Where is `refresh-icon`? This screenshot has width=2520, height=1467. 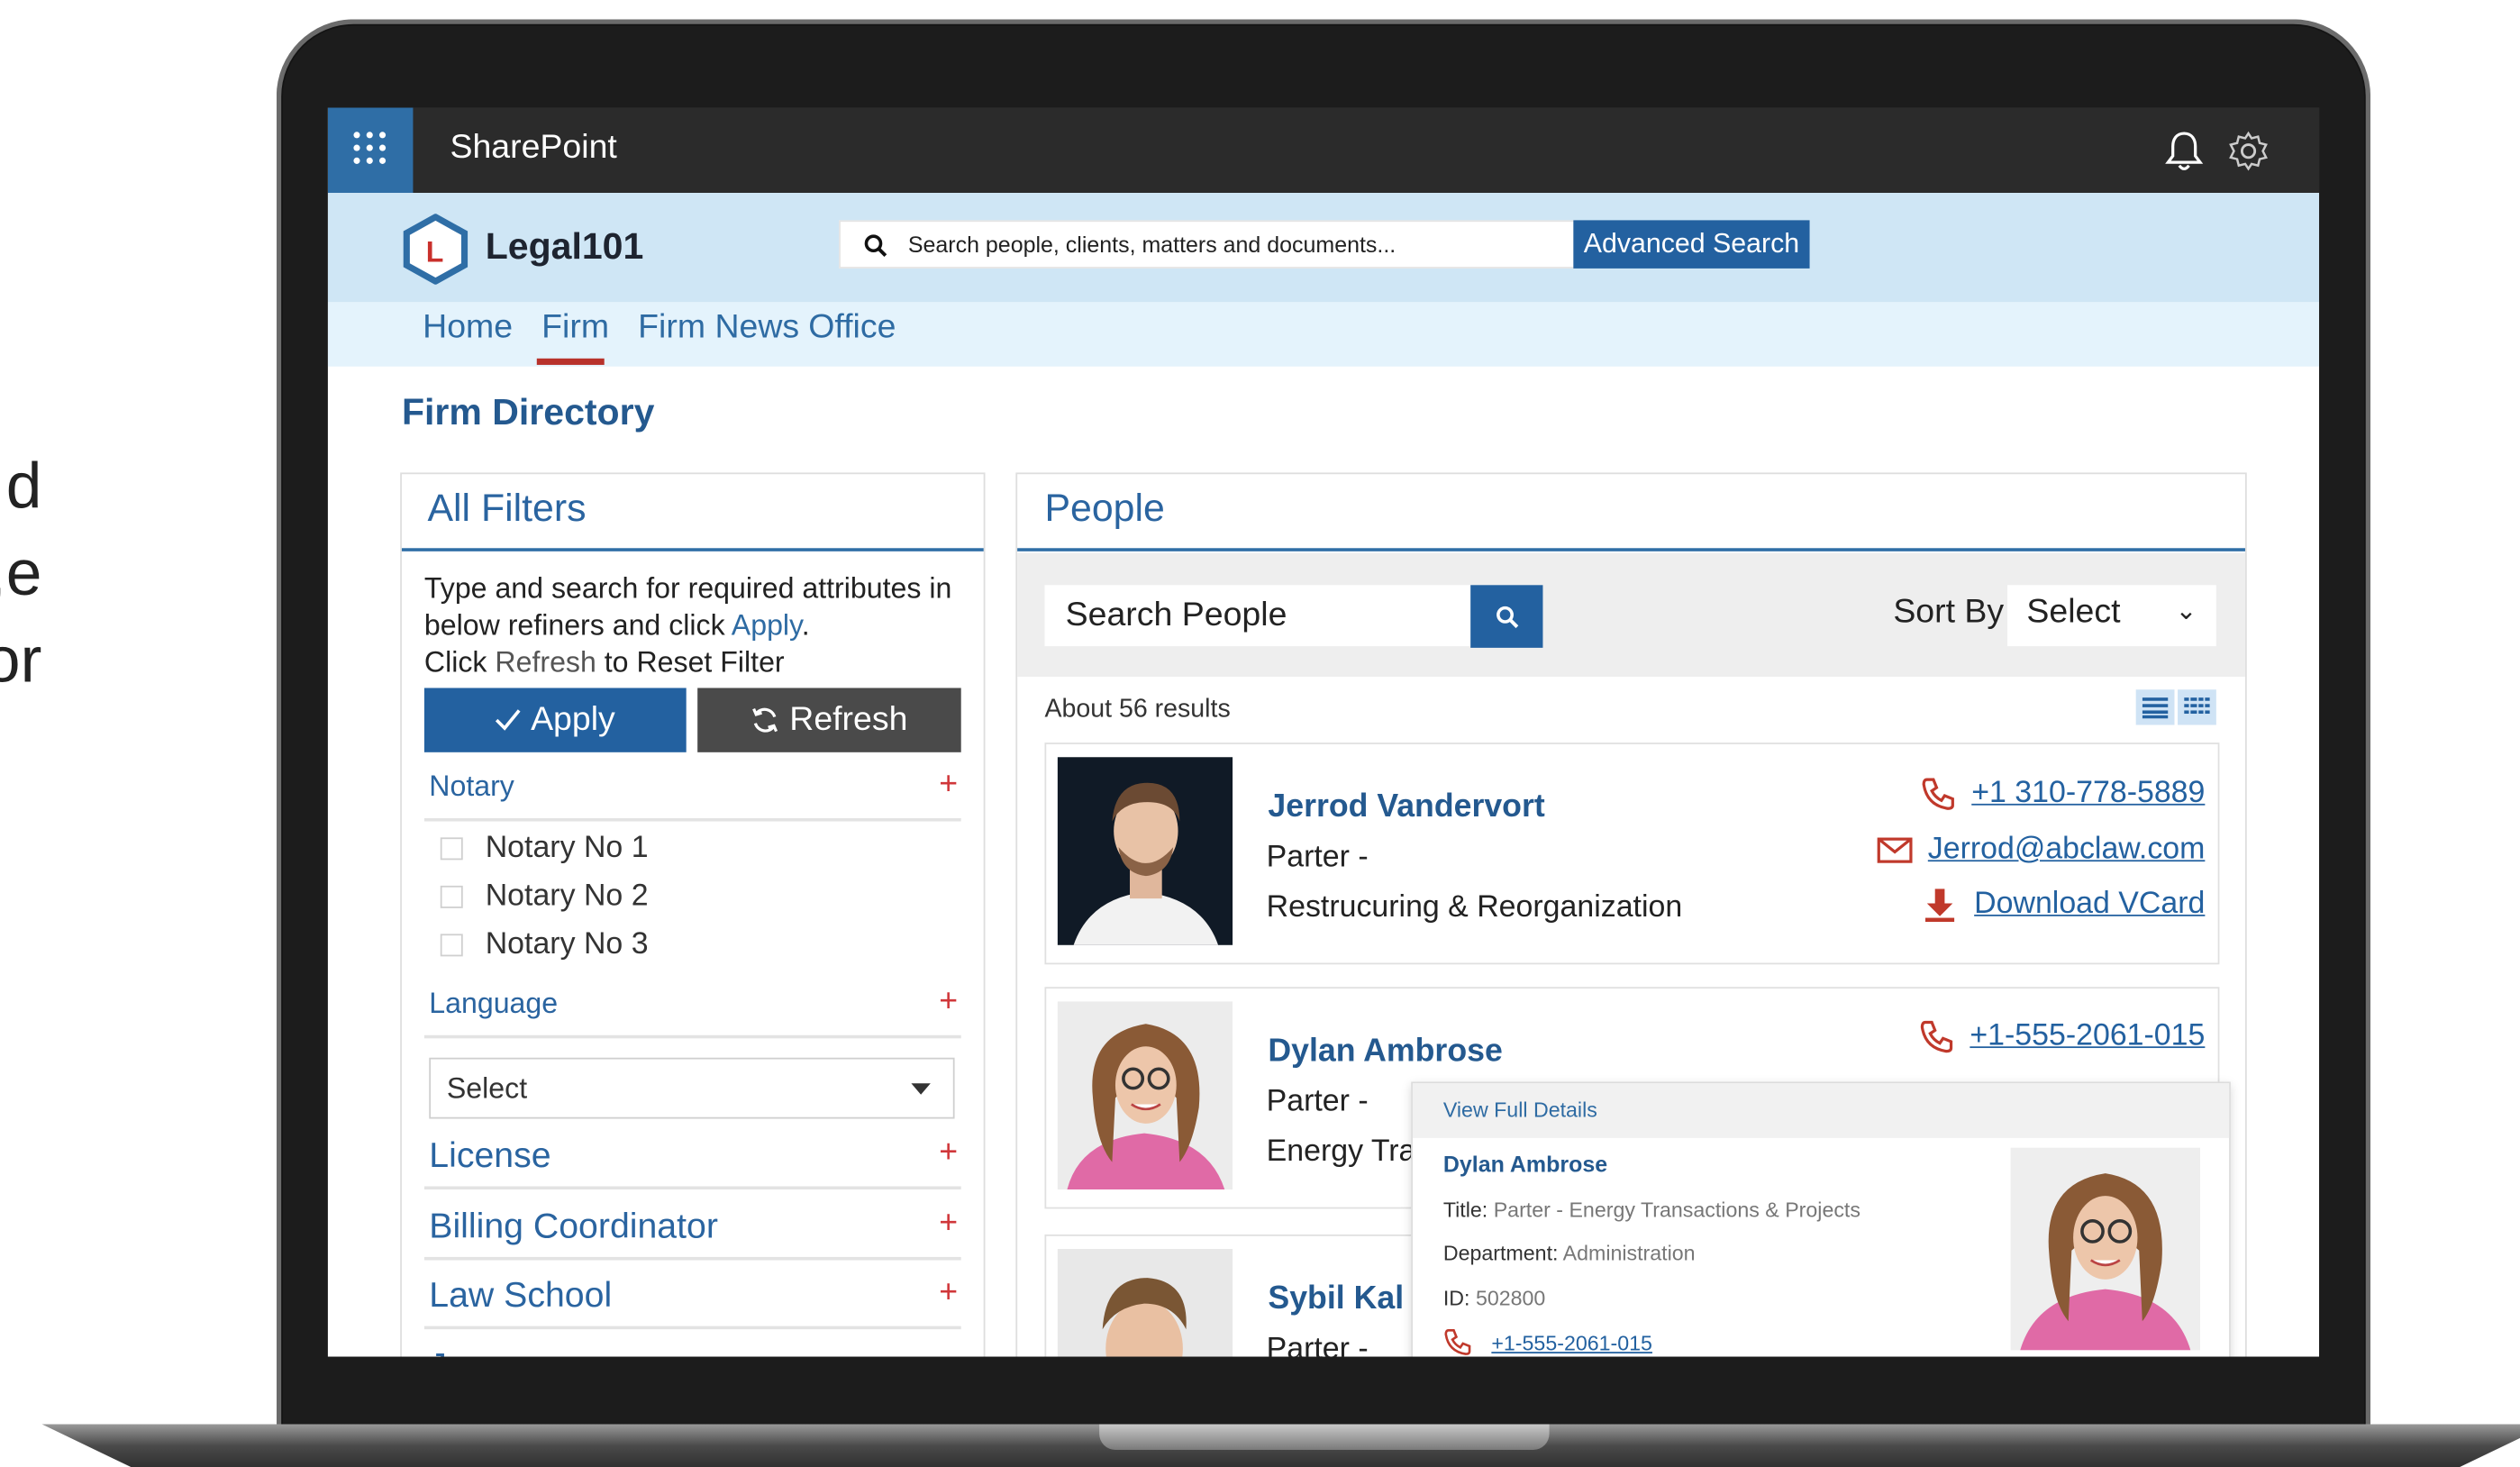 refresh-icon is located at coordinates (765, 720).